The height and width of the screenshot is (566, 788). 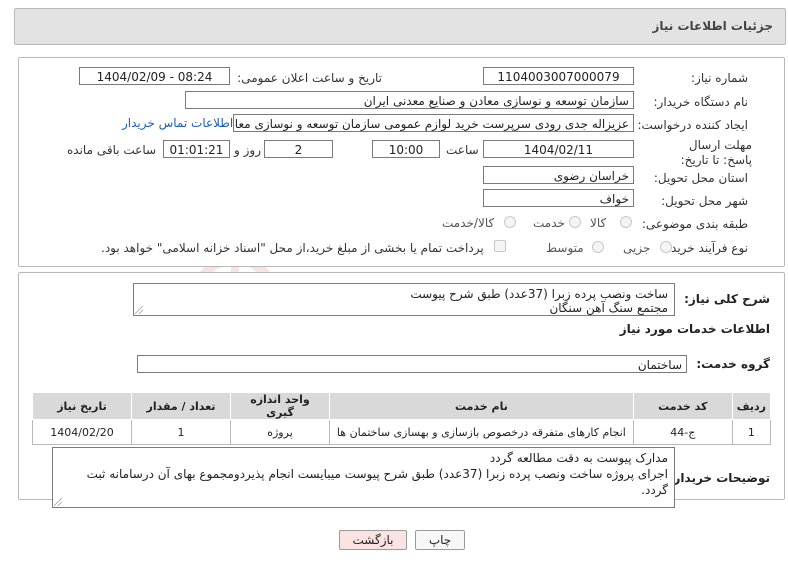 I want to click on process-medium-label: متوسط, so click(x=565, y=248).